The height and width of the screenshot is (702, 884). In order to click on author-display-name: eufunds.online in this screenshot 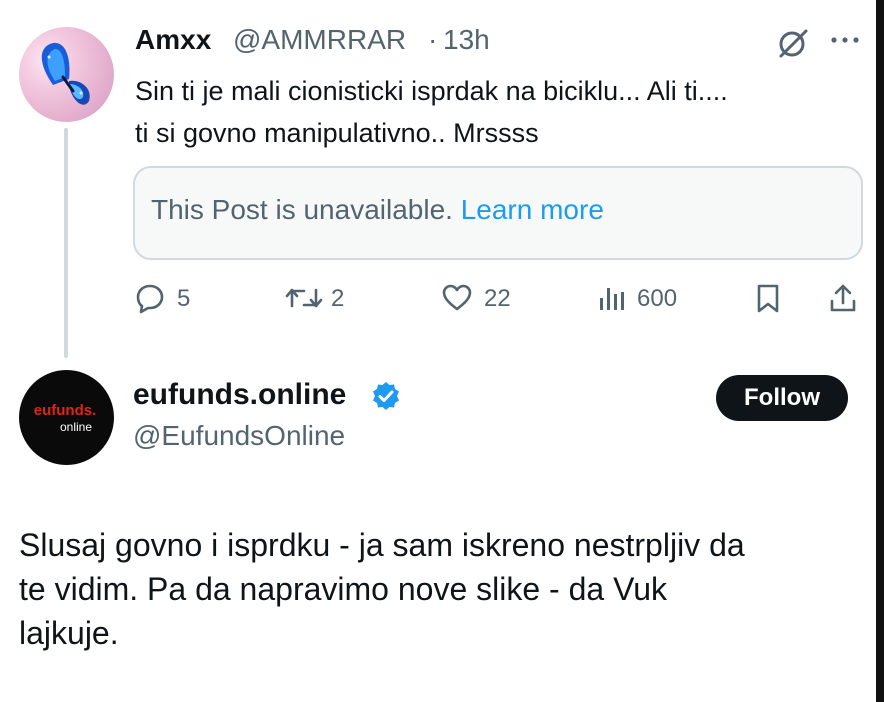, I will do `click(239, 395)`.